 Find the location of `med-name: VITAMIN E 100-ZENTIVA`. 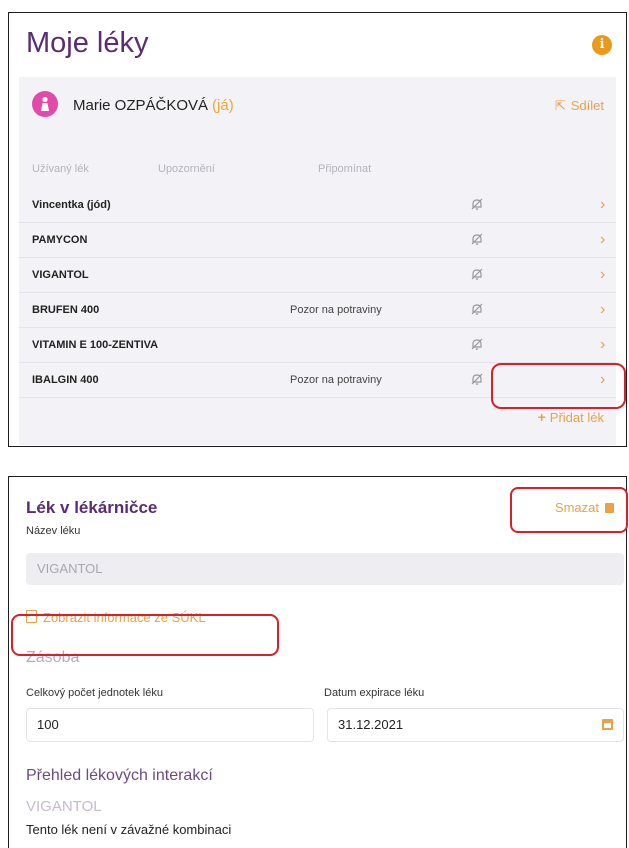

med-name: VITAMIN E 100-ZENTIVA is located at coordinates (95, 345).